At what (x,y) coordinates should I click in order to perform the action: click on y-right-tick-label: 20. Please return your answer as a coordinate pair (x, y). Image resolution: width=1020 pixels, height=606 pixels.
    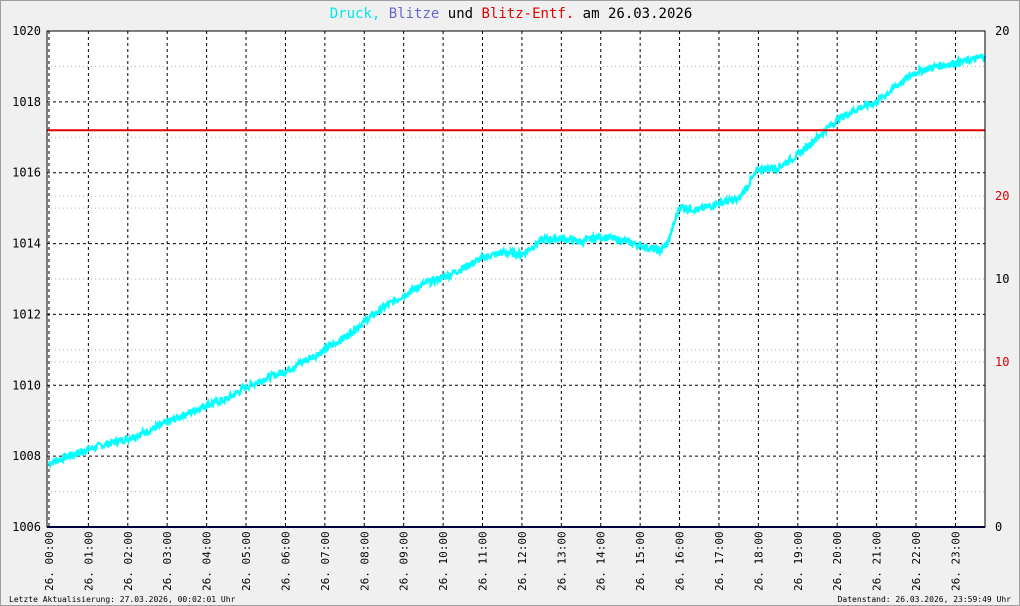
    Looking at the image, I should click on (1002, 31).